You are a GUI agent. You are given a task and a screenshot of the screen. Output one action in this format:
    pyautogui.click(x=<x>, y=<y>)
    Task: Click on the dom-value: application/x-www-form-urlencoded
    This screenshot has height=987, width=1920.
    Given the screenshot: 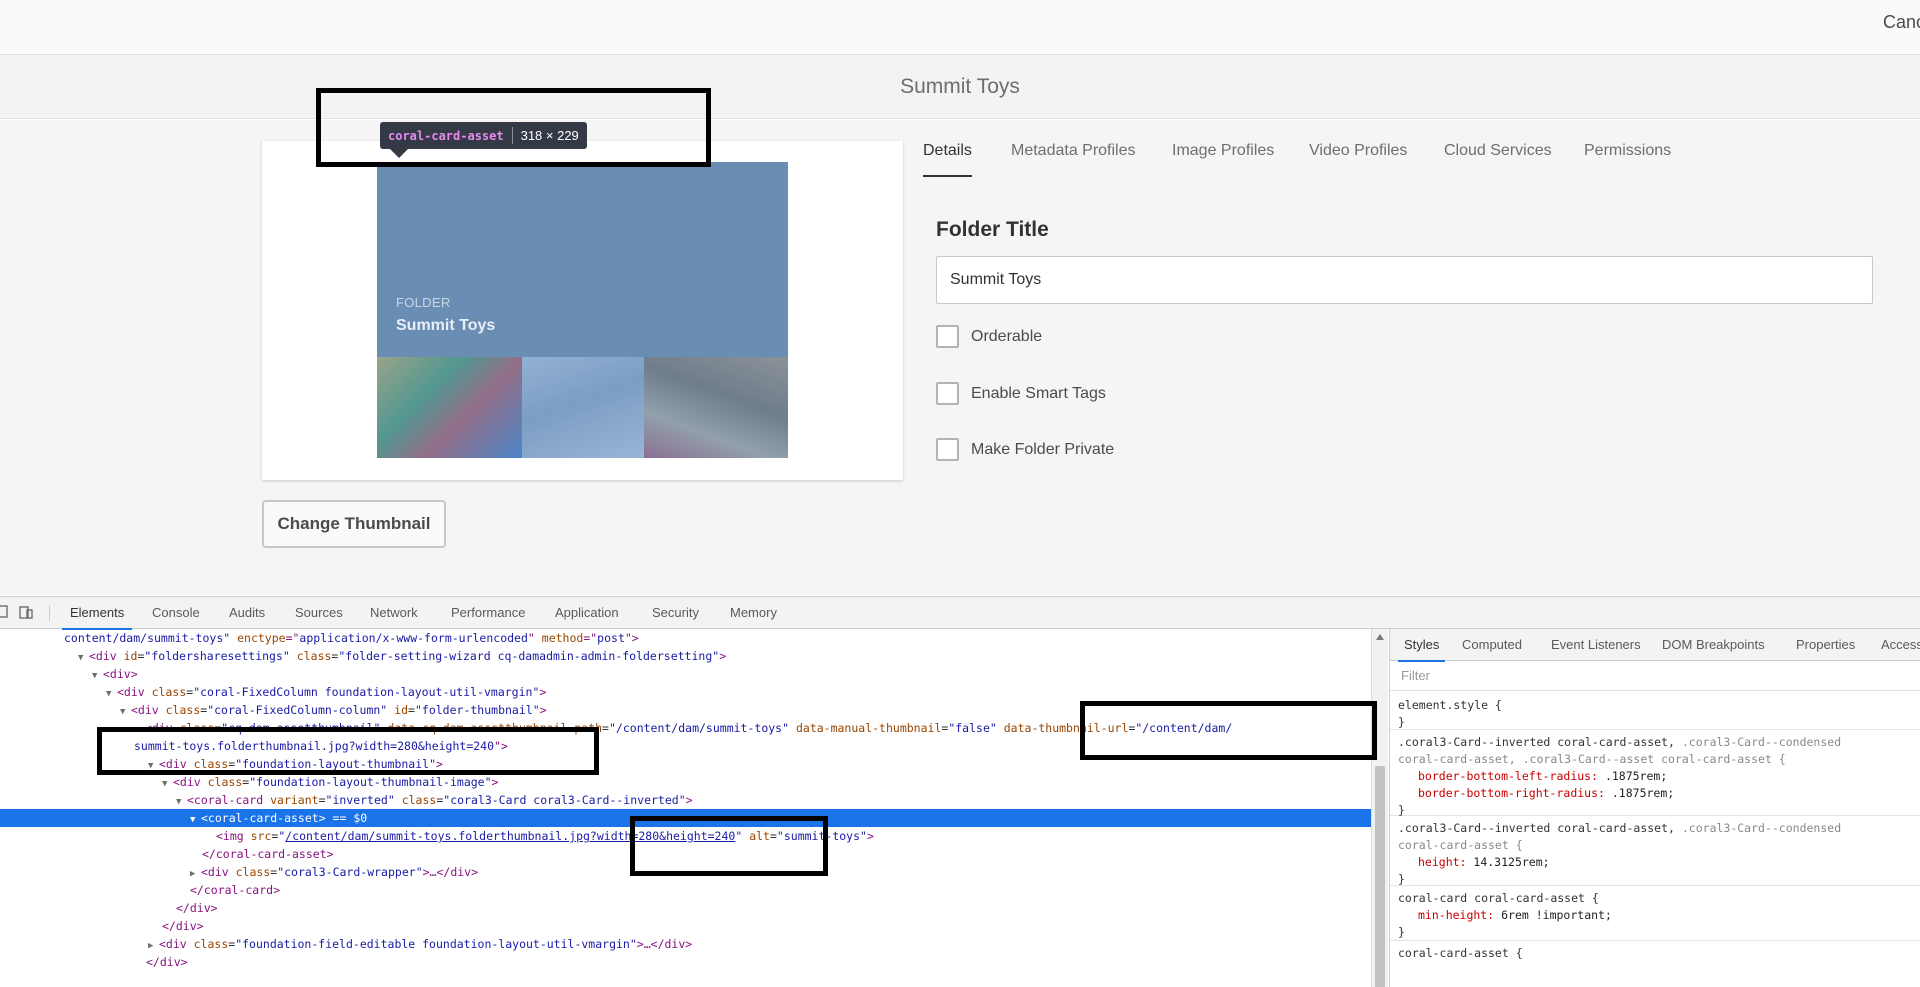 What is the action you would take?
    pyautogui.click(x=413, y=638)
    